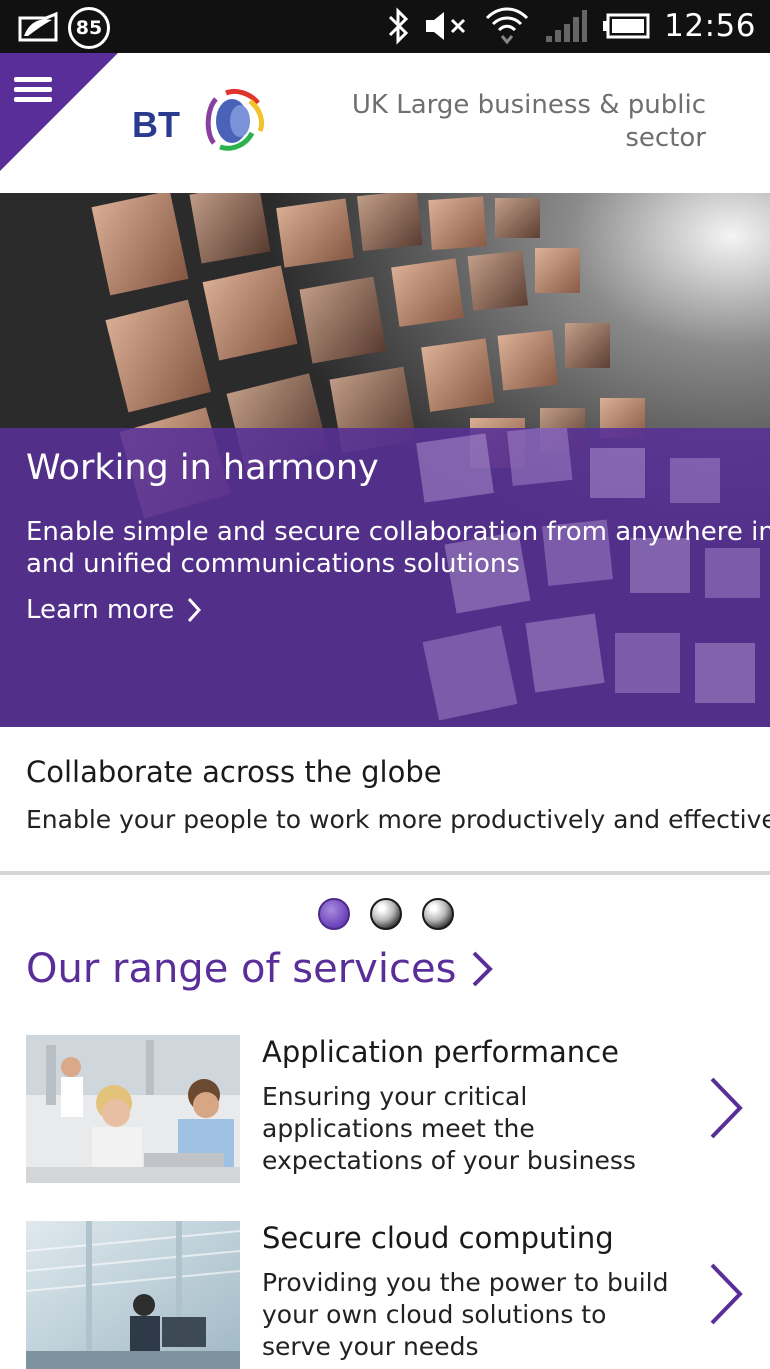  What do you see at coordinates (33, 90) in the screenshot?
I see `menu-icon` at bounding box center [33, 90].